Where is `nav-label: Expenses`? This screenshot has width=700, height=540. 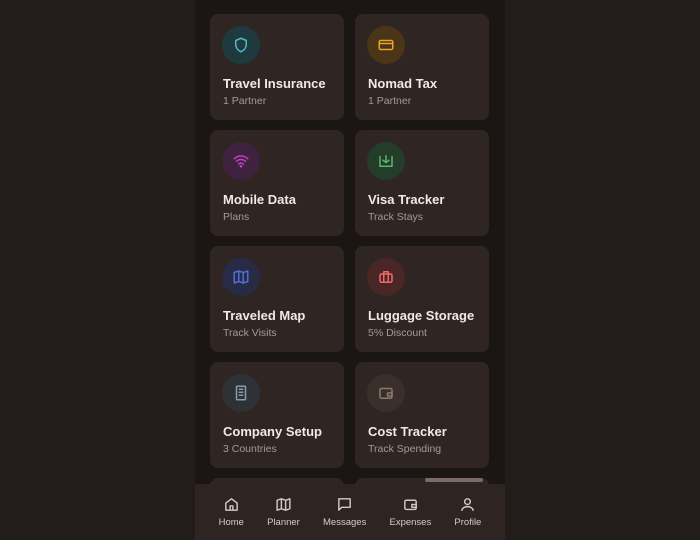
nav-label: Expenses is located at coordinates (410, 522).